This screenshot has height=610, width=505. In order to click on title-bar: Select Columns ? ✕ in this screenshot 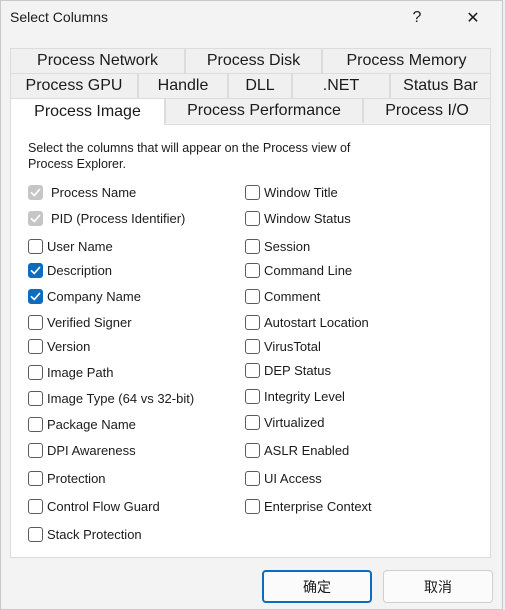, I will do `click(251, 18)`.